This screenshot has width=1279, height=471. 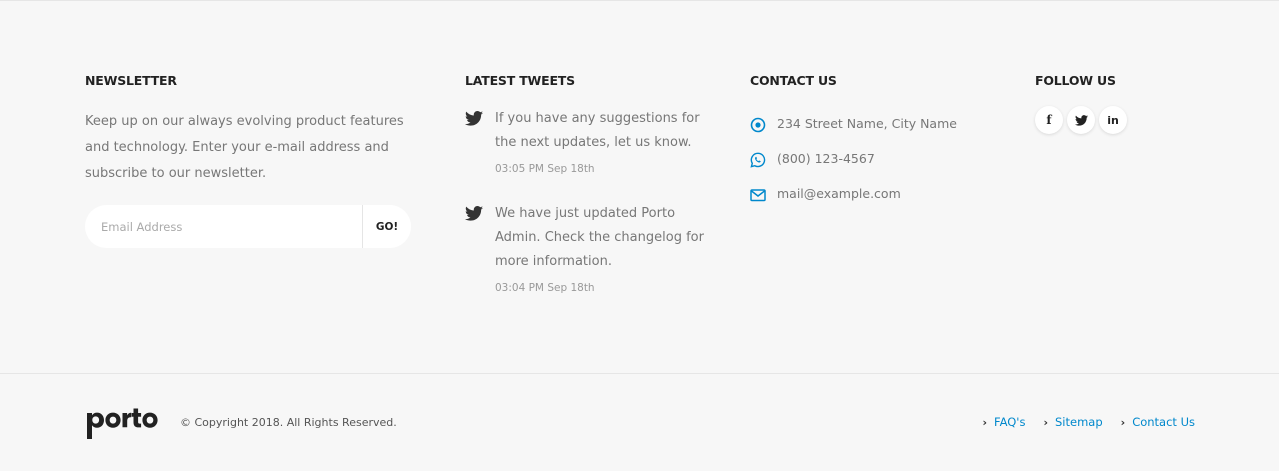 I want to click on facebook-icon: f, so click(x=1049, y=120).